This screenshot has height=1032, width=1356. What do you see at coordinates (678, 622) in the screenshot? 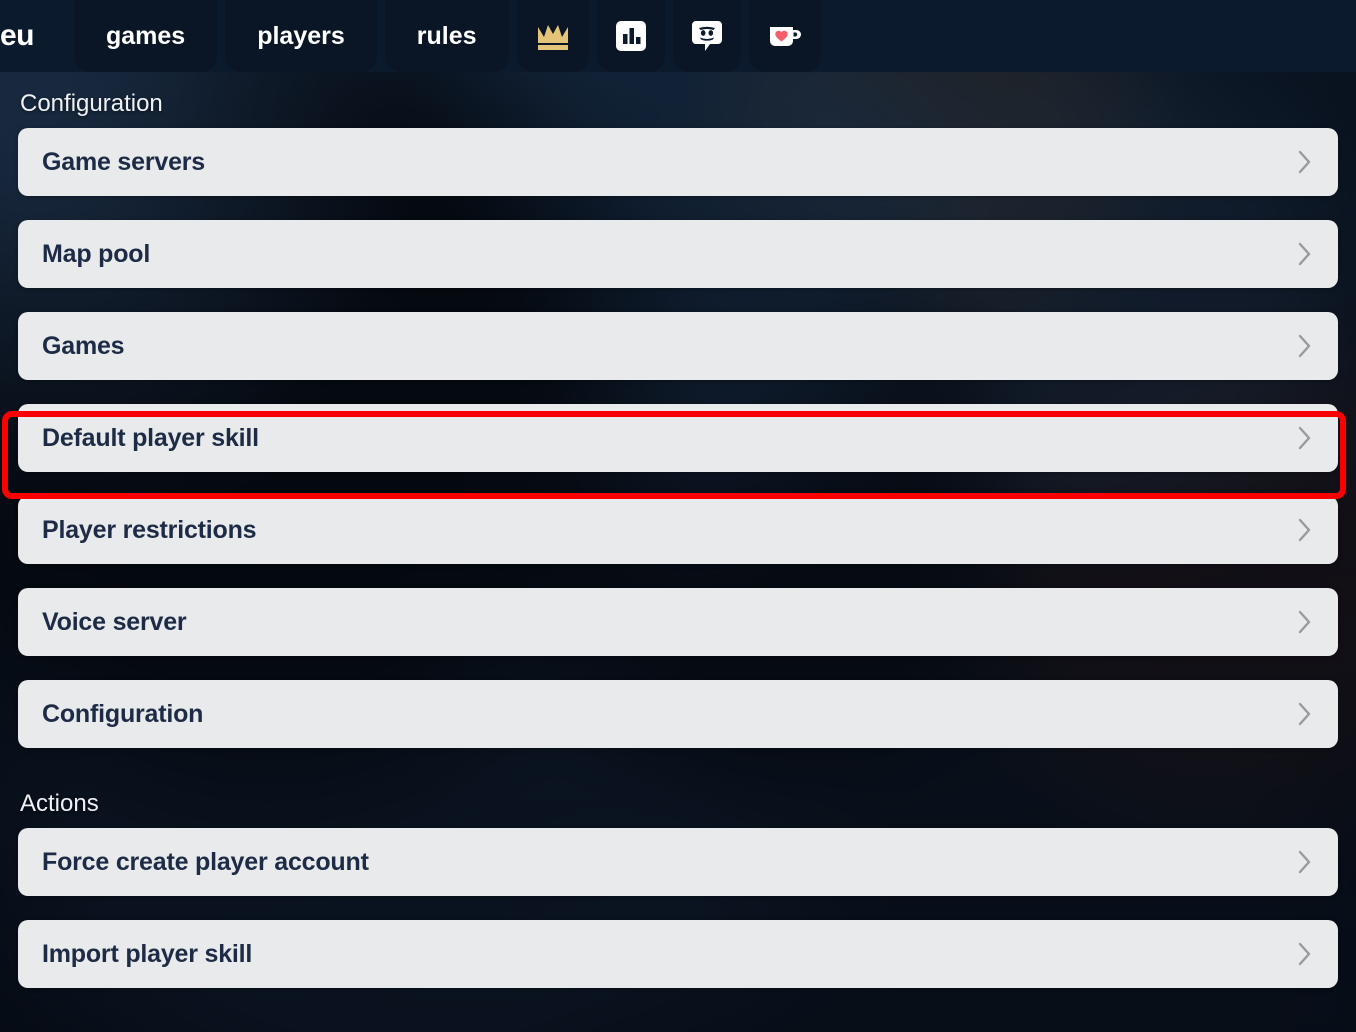
I see `list-item-voice-server: Voice server` at bounding box center [678, 622].